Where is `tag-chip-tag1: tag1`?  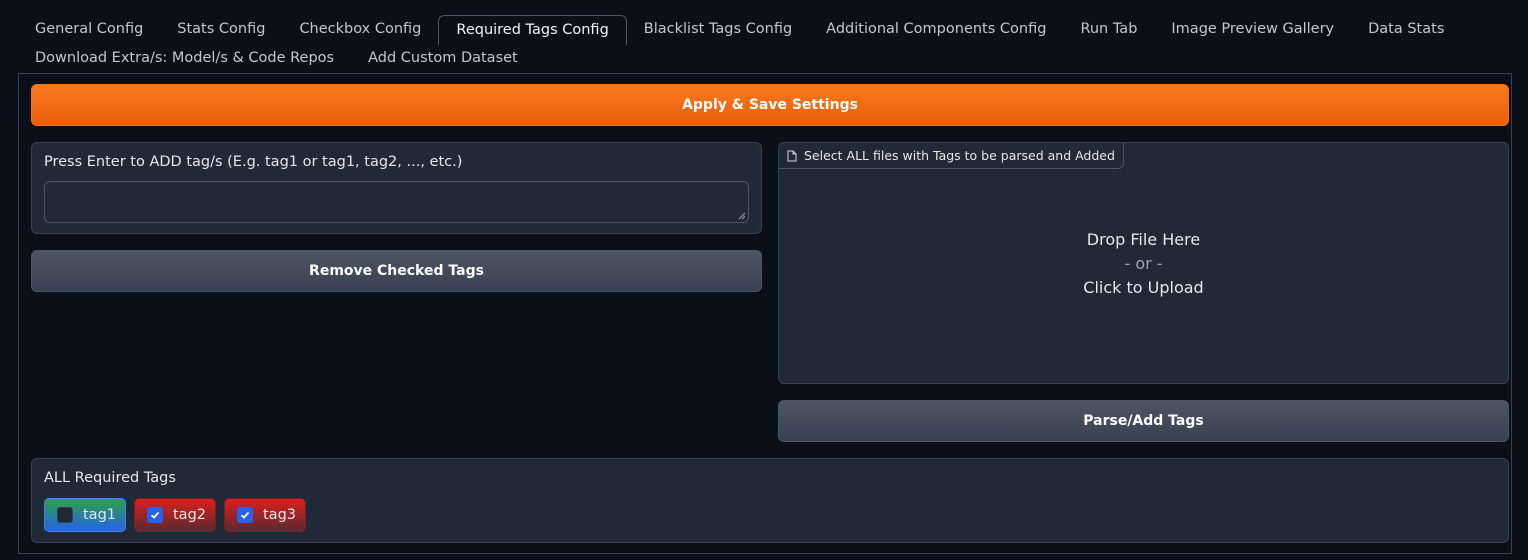 tag-chip-tag1: tag1 is located at coordinates (85, 515).